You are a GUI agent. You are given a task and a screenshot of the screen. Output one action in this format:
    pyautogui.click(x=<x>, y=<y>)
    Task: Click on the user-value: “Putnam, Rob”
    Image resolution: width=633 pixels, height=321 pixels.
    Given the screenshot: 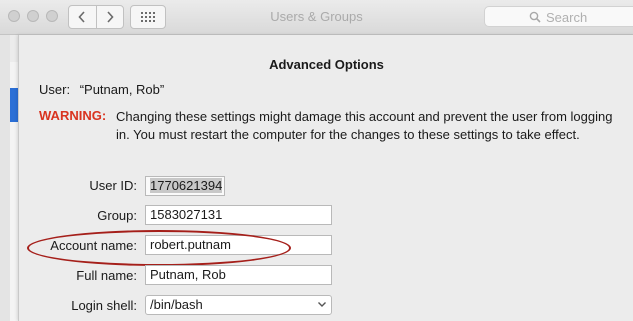 What is the action you would take?
    pyautogui.click(x=122, y=89)
    